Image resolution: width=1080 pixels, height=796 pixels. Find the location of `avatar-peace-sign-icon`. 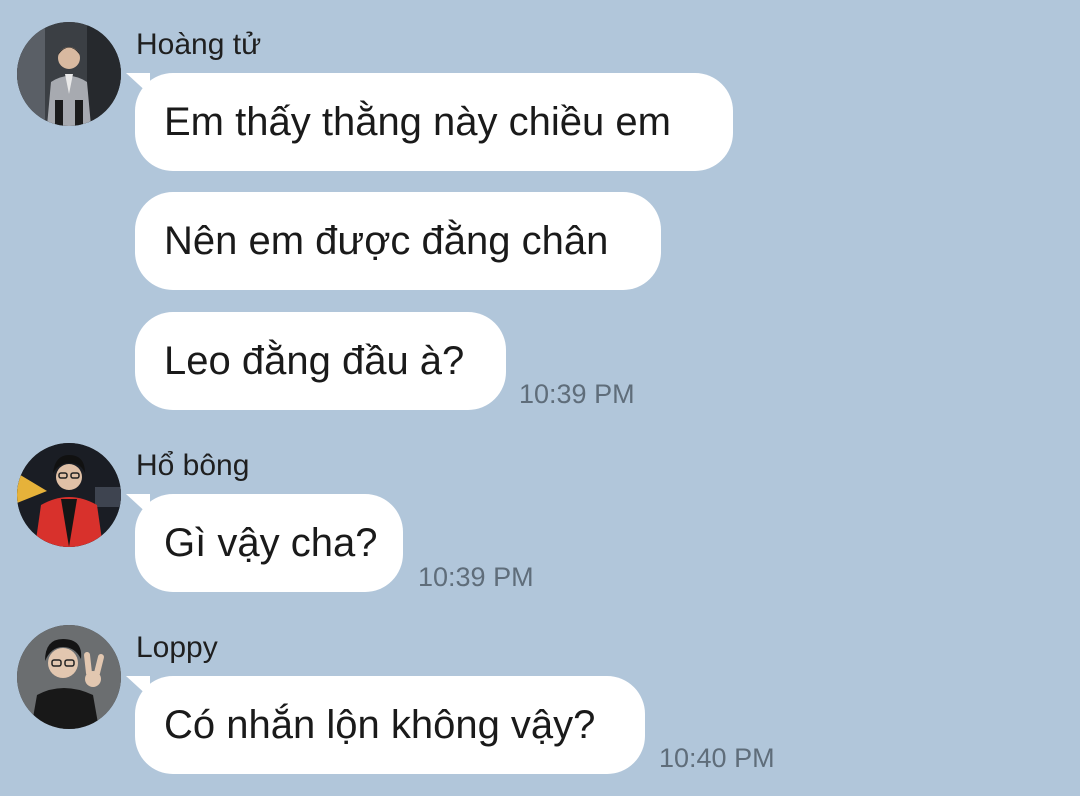

avatar-peace-sign-icon is located at coordinates (69, 677).